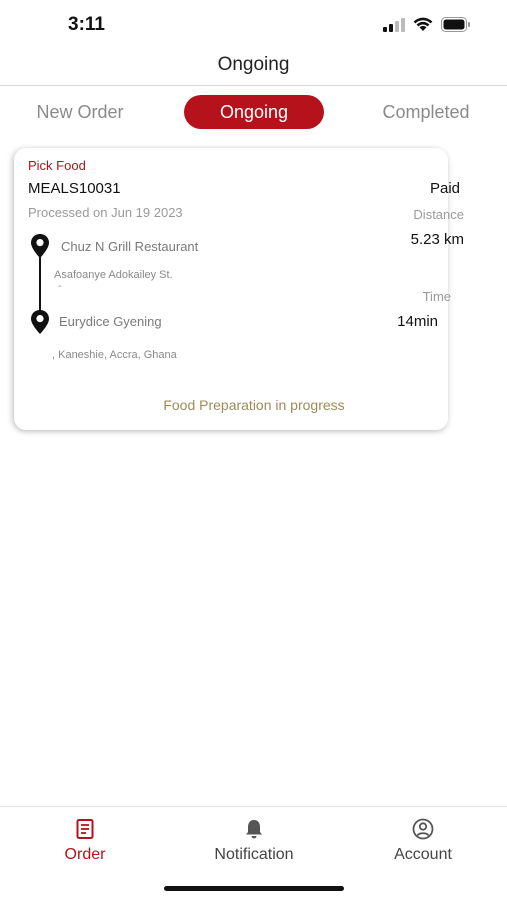 The image size is (507, 900). I want to click on page-title: Ongoing, so click(253, 64).